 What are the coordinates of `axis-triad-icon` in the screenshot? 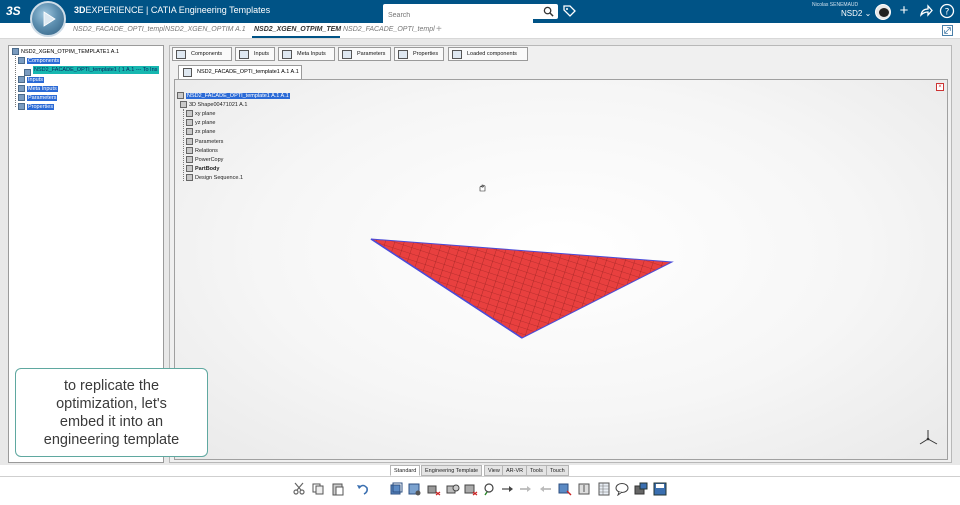 It's located at (928, 437).